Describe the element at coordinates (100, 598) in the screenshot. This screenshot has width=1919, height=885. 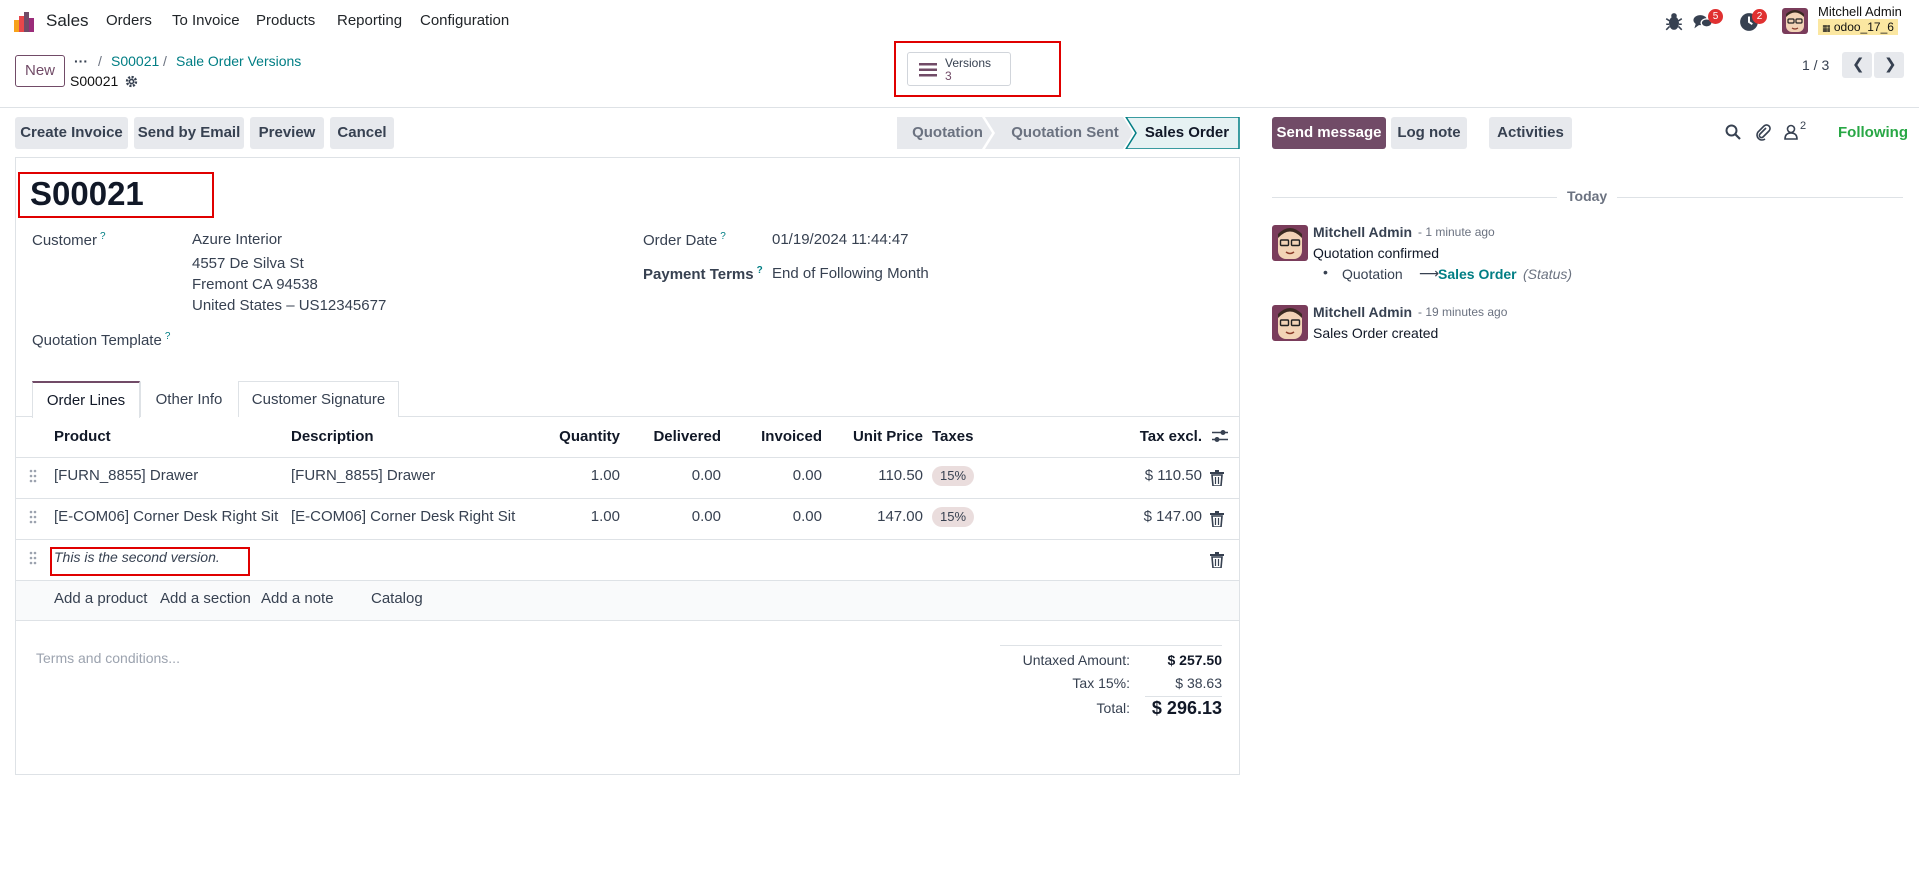
I see `add-product-link: Add a product` at that location.